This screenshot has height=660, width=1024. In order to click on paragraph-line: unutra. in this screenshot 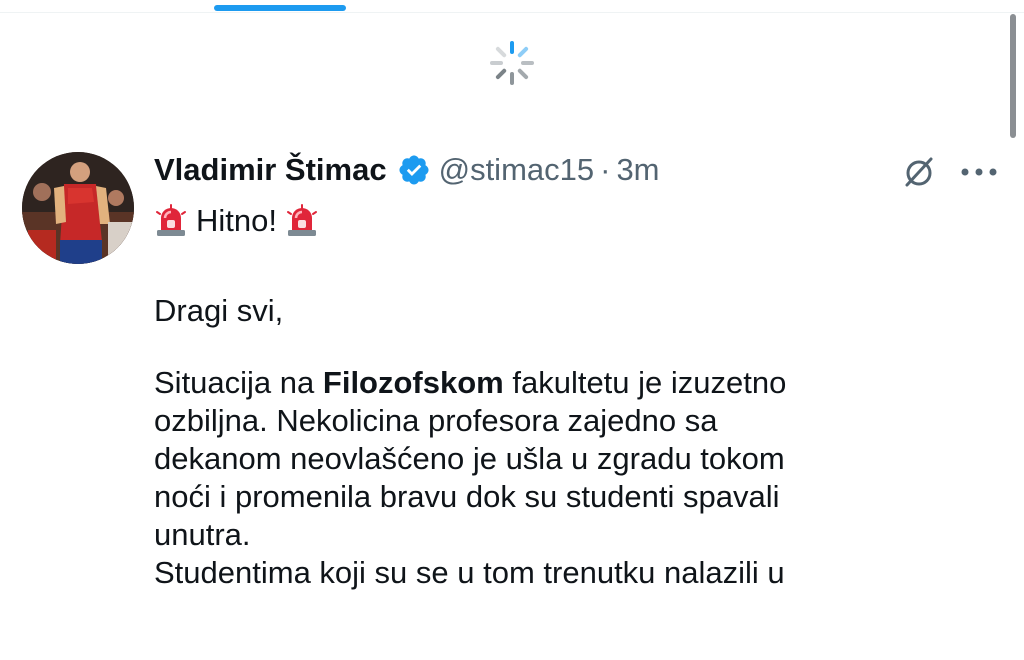, I will do `click(202, 534)`.